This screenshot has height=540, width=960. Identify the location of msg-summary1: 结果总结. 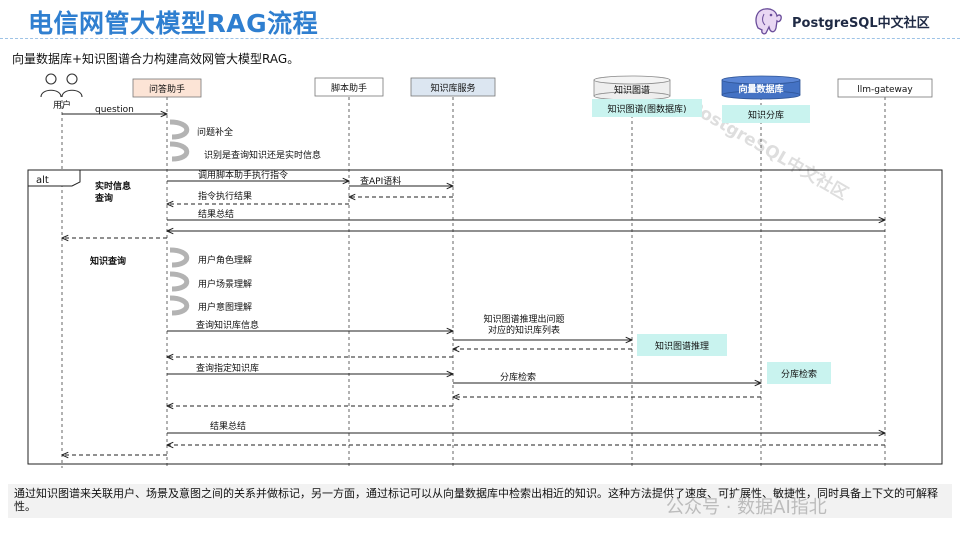
(216, 214).